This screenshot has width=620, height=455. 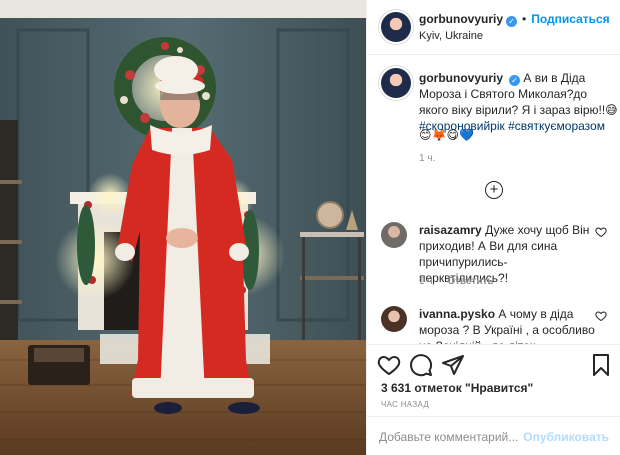 I want to click on publish-button: Опубликовать, so click(x=566, y=437).